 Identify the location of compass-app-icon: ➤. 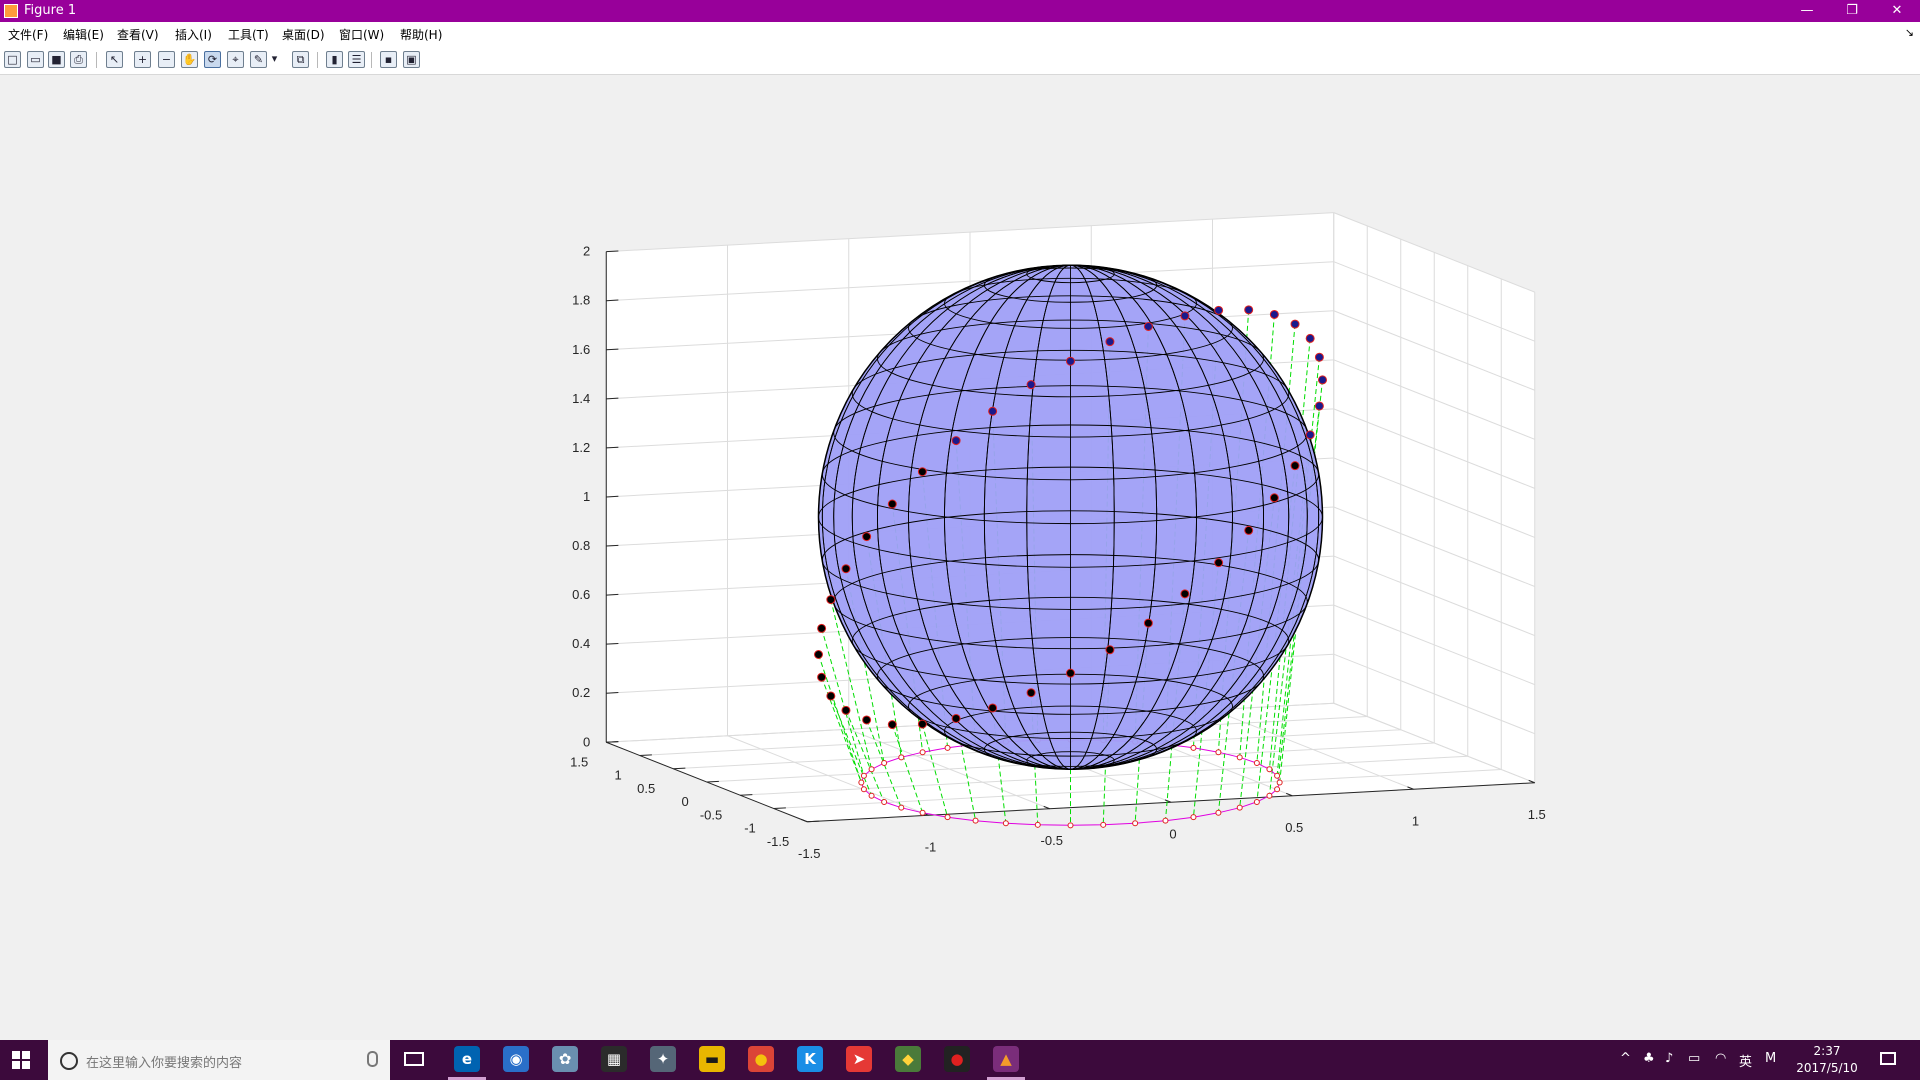
(859, 1059).